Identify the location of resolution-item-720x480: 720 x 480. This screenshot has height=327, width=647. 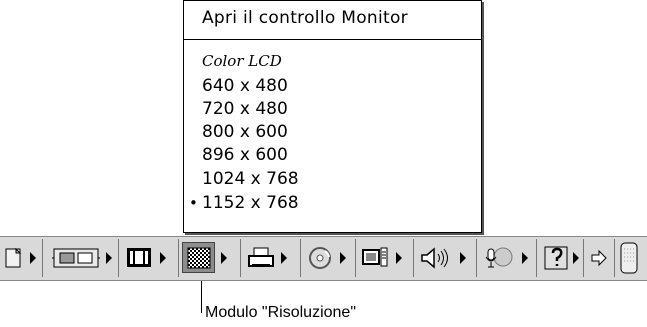
(245, 109).